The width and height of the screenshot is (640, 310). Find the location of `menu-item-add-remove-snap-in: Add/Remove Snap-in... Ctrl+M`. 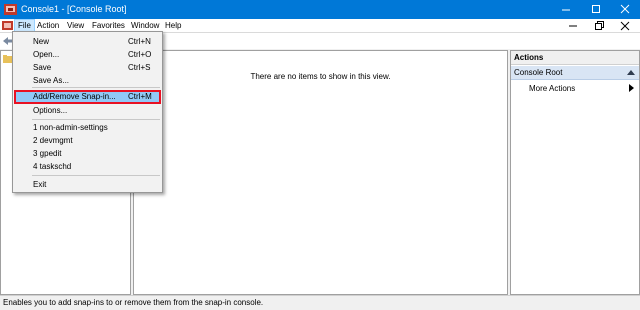

menu-item-add-remove-snap-in: Add/Remove Snap-in... Ctrl+M is located at coordinates (87, 97).